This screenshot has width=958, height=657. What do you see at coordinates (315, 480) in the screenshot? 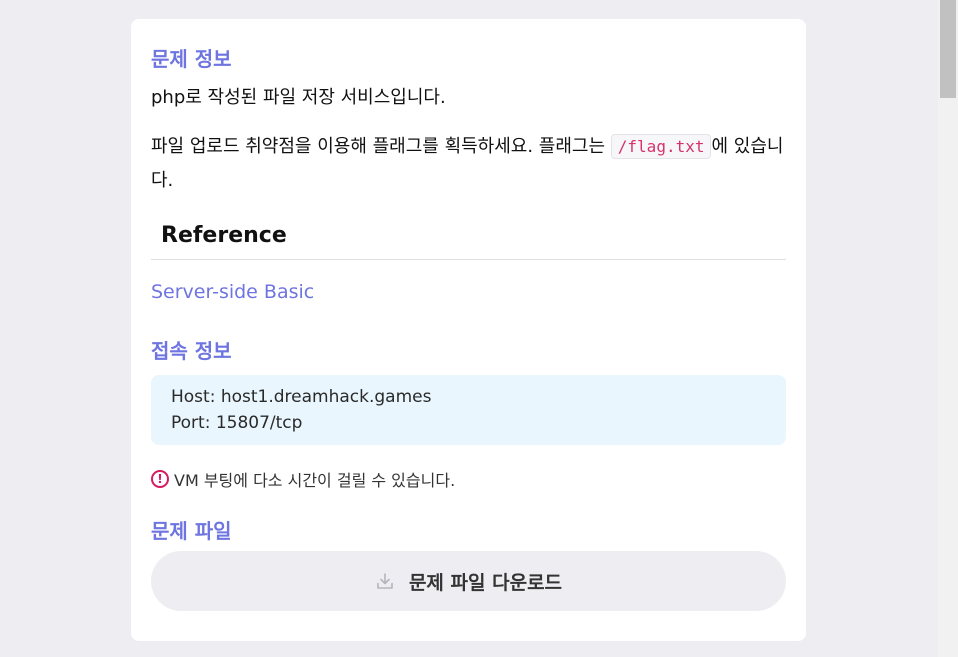
I see `boot-notice-text: VM 부팅에 다소 시간이 걸릴 수 있습니다.` at bounding box center [315, 480].